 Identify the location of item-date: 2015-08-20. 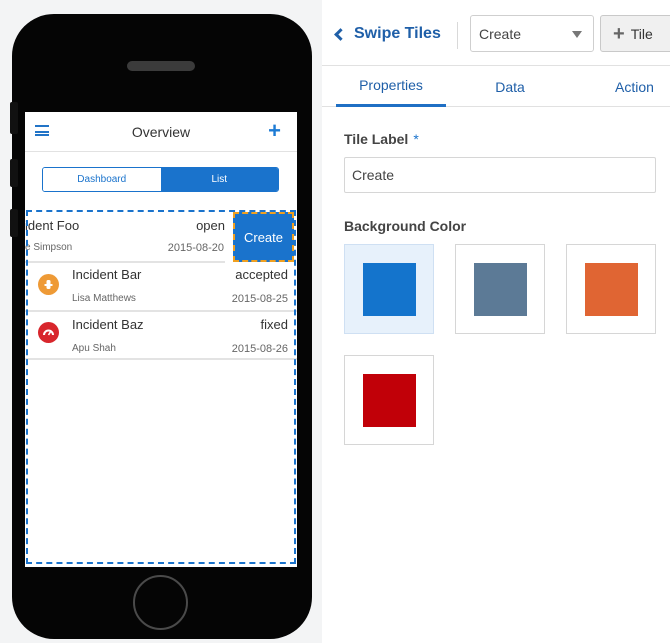
(195, 248).